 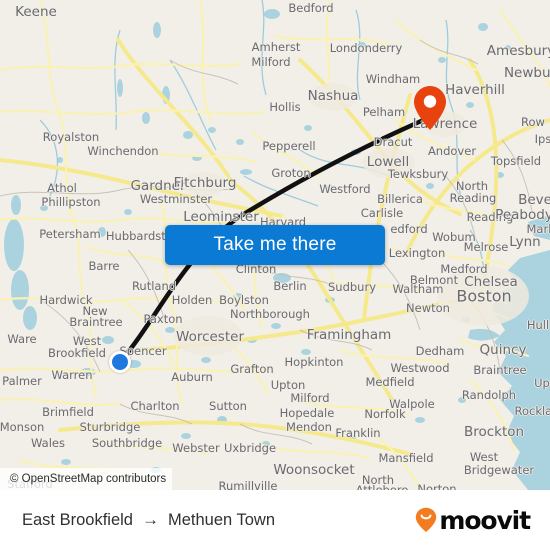 I want to click on map-pin-icon, so click(x=430, y=108).